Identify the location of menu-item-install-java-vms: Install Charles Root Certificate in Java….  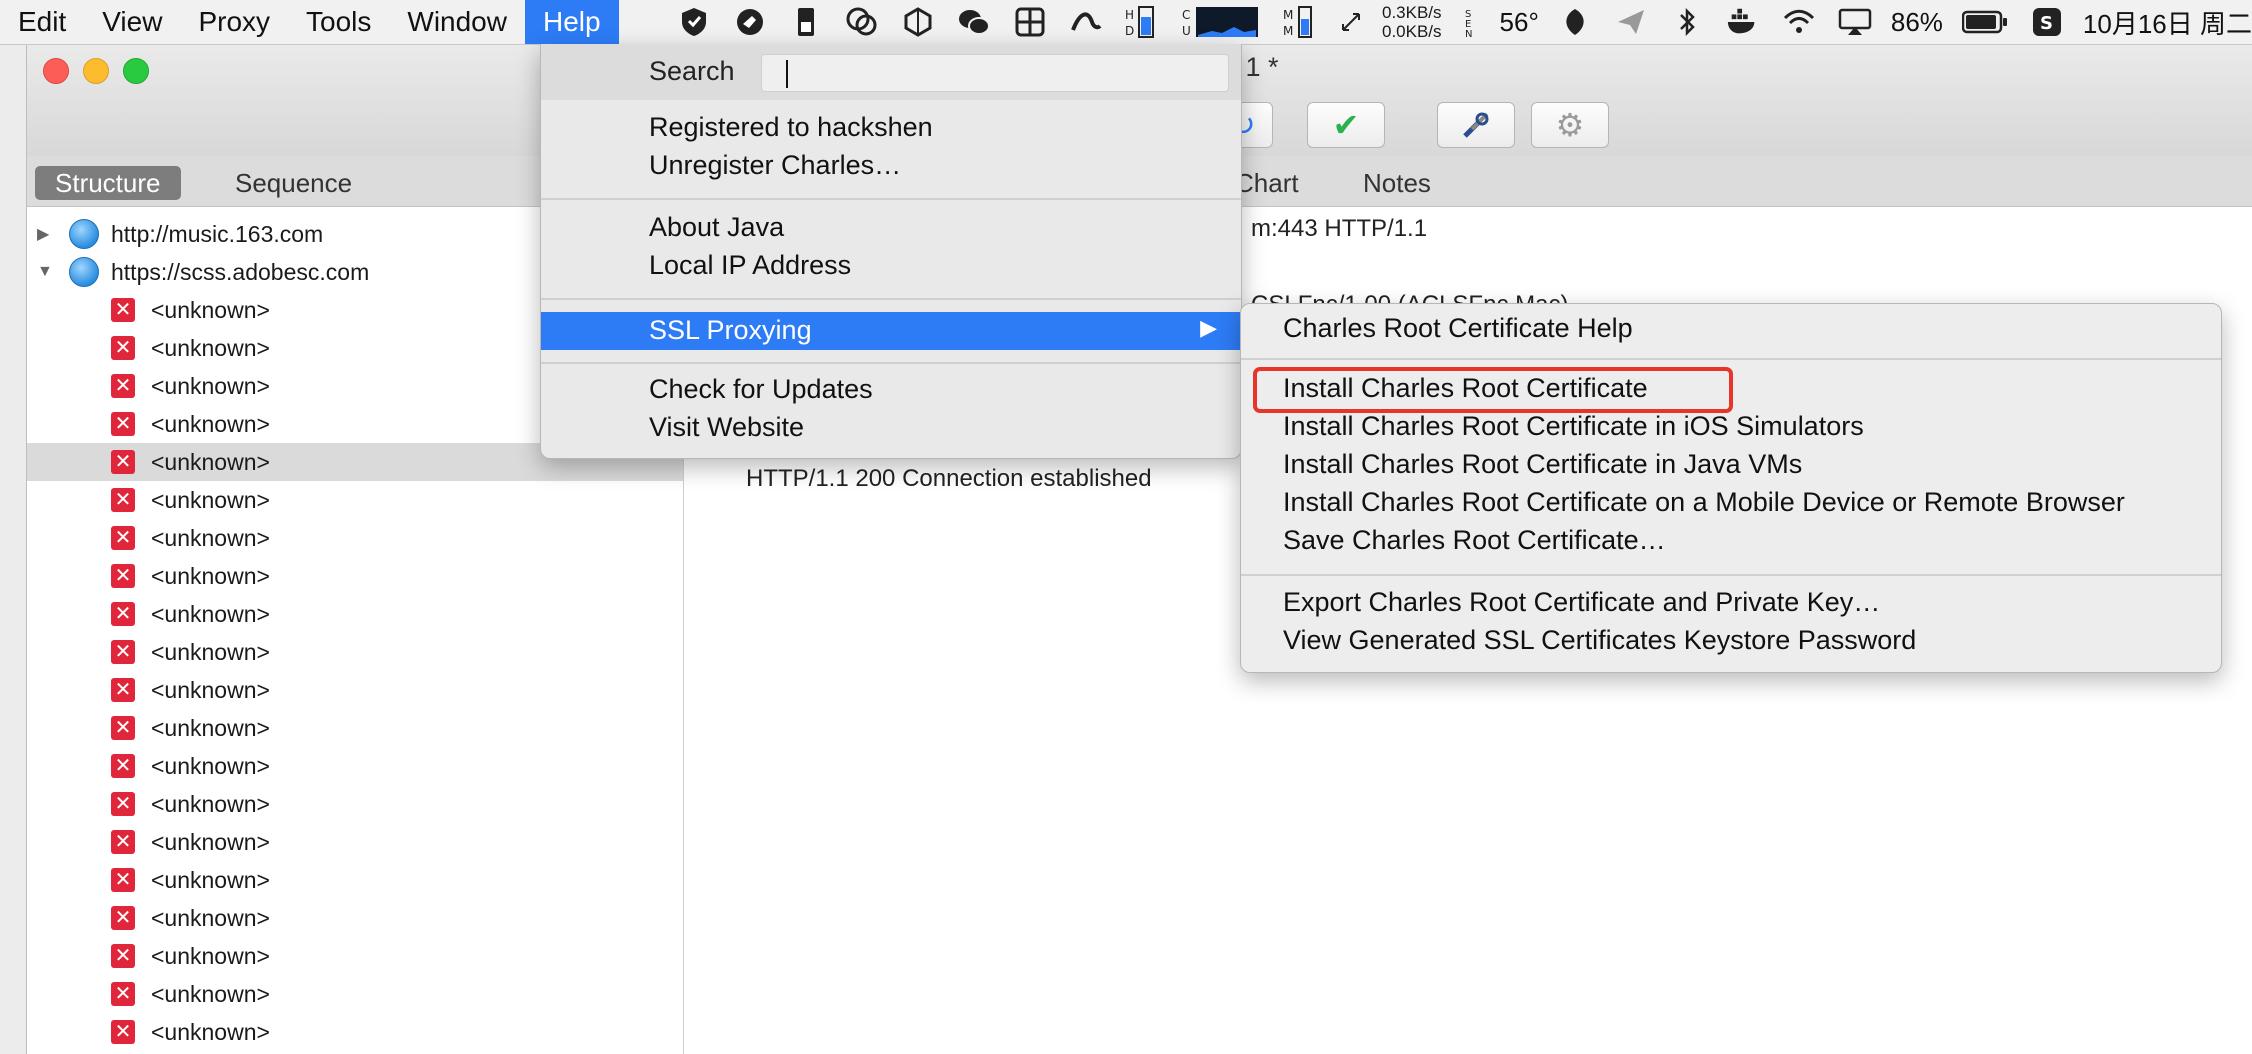
(1542, 464).